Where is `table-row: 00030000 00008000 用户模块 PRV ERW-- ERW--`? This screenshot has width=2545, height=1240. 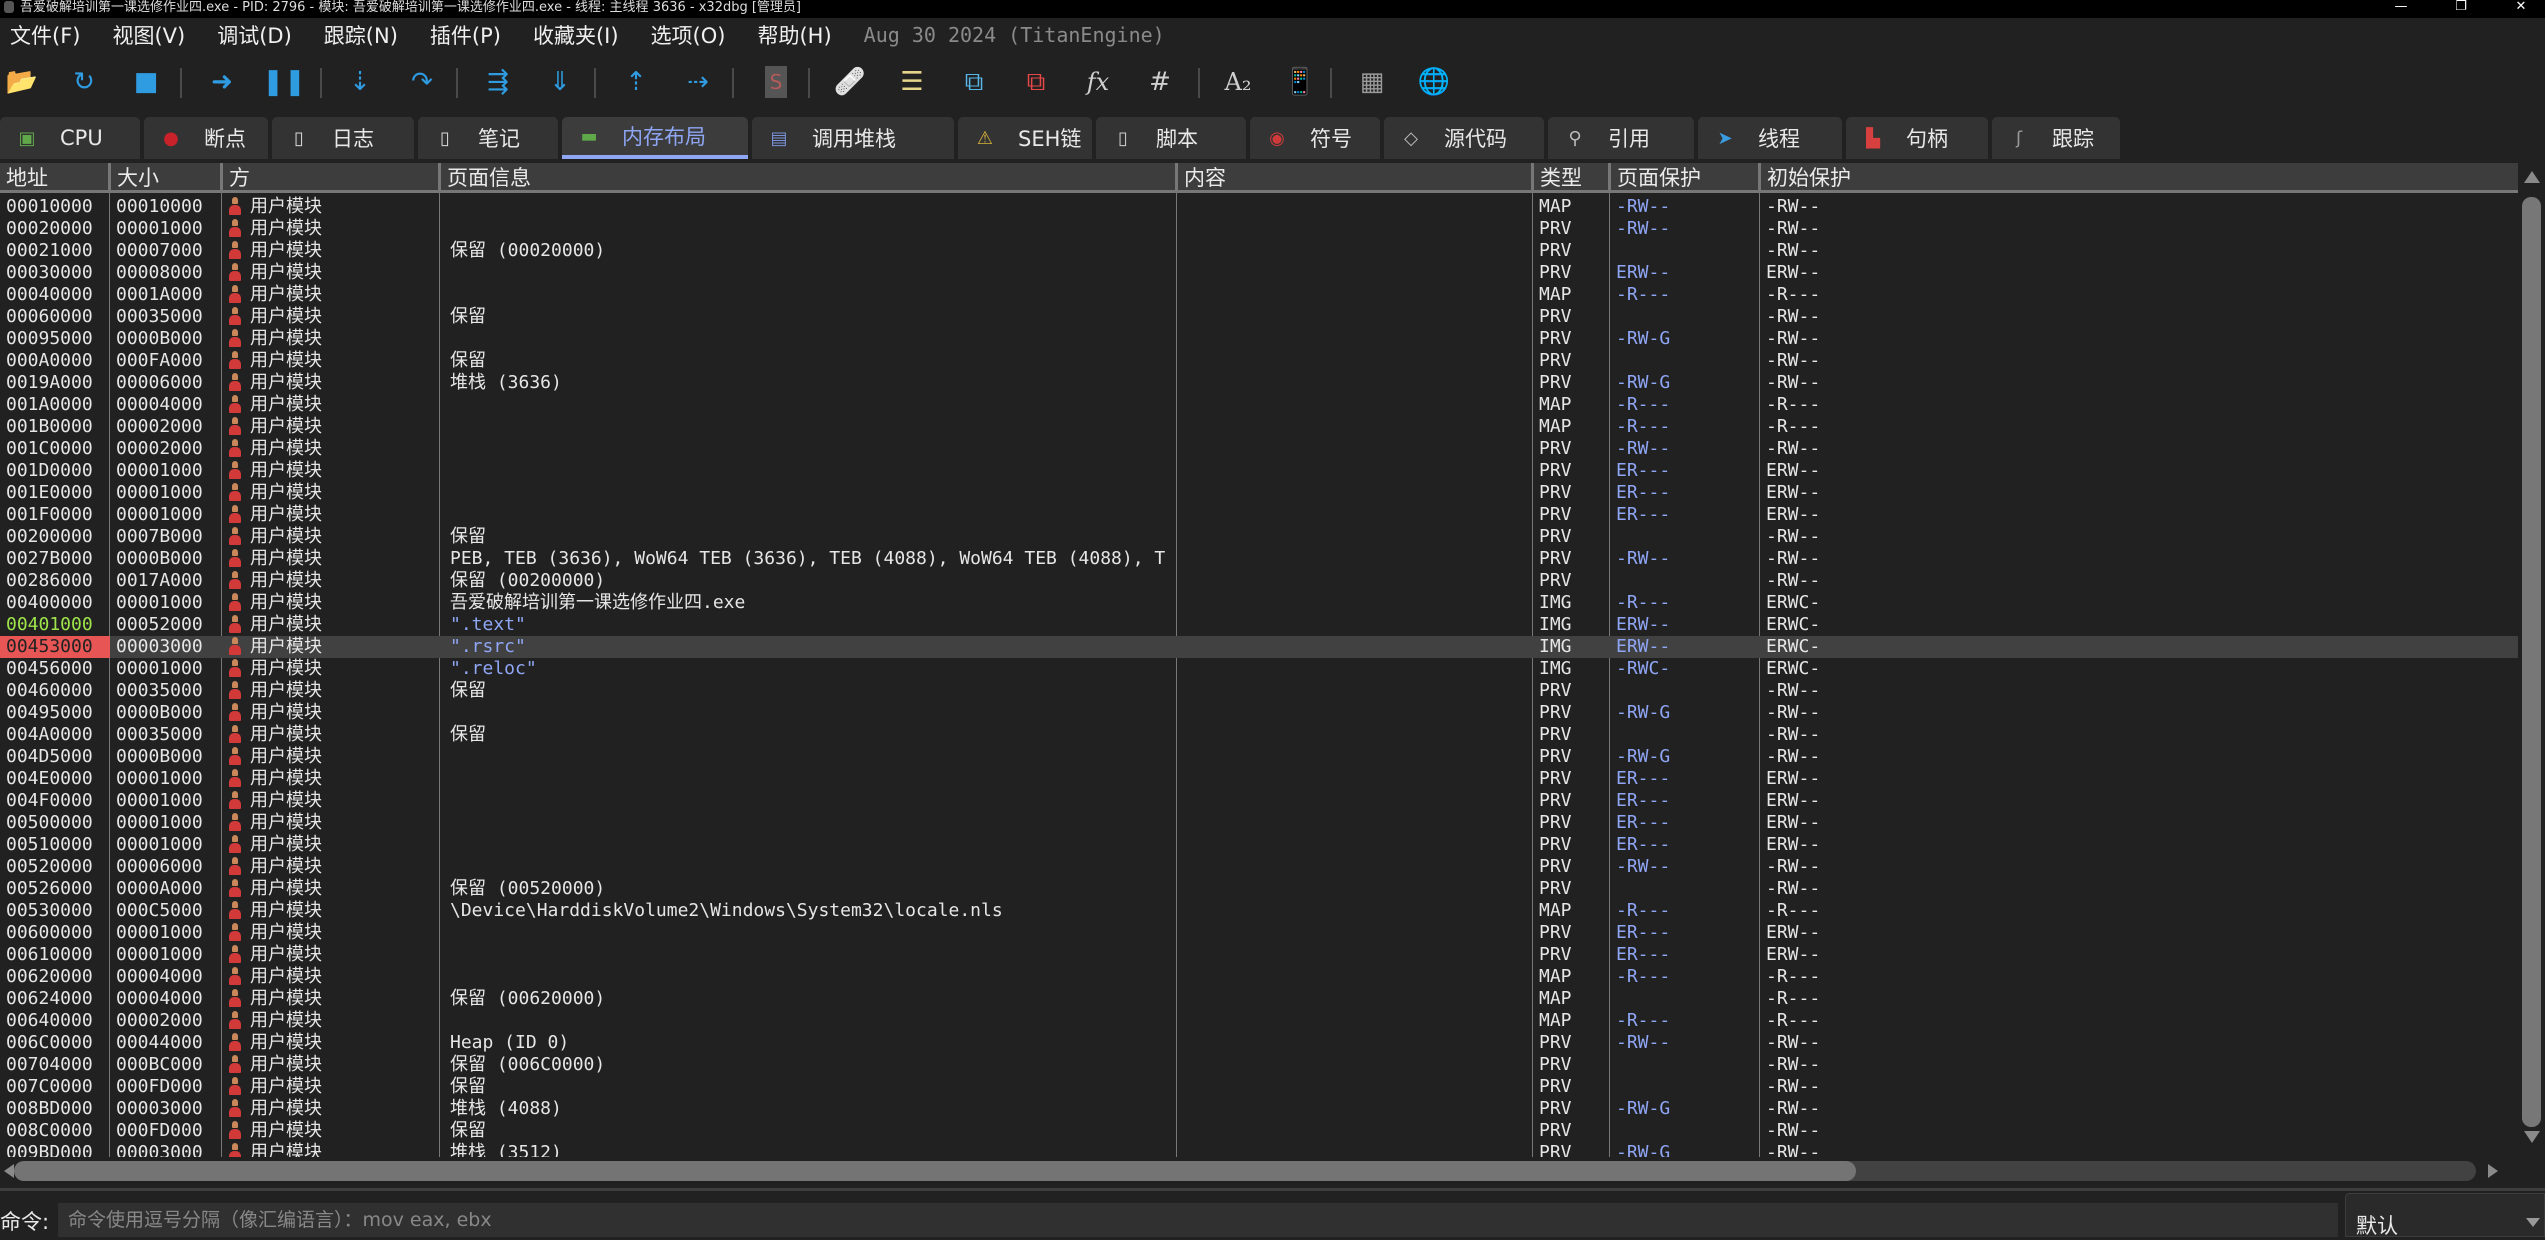 table-row: 00030000 00008000 用户模块 PRV ERW-- ERW-- is located at coordinates (1259, 273).